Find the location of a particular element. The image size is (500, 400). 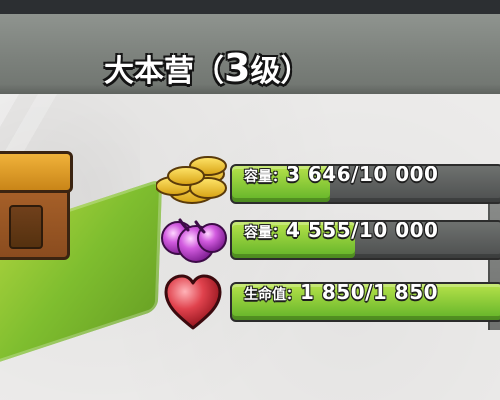

town-hall-window is located at coordinates (26, 227).